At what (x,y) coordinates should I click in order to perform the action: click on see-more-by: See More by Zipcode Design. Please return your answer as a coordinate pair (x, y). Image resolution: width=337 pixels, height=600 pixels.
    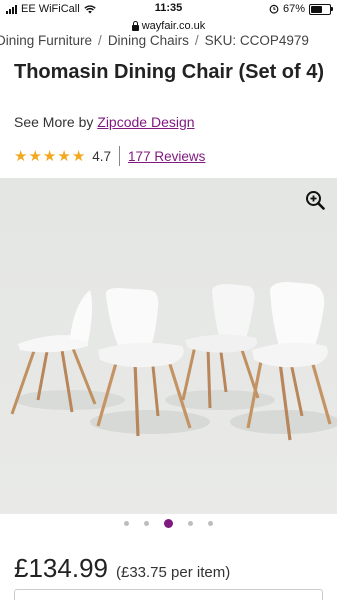
    Looking at the image, I should click on (104, 122).